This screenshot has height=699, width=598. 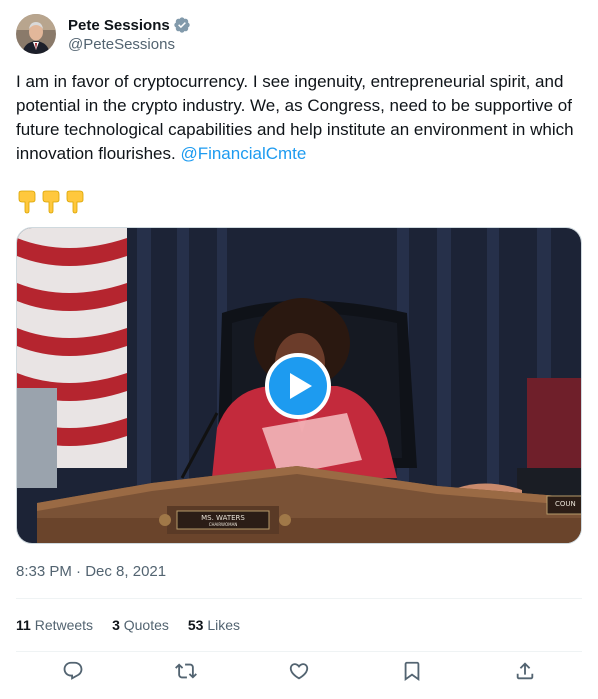 I want to click on mention-link: @FinancialCmte, so click(x=243, y=153).